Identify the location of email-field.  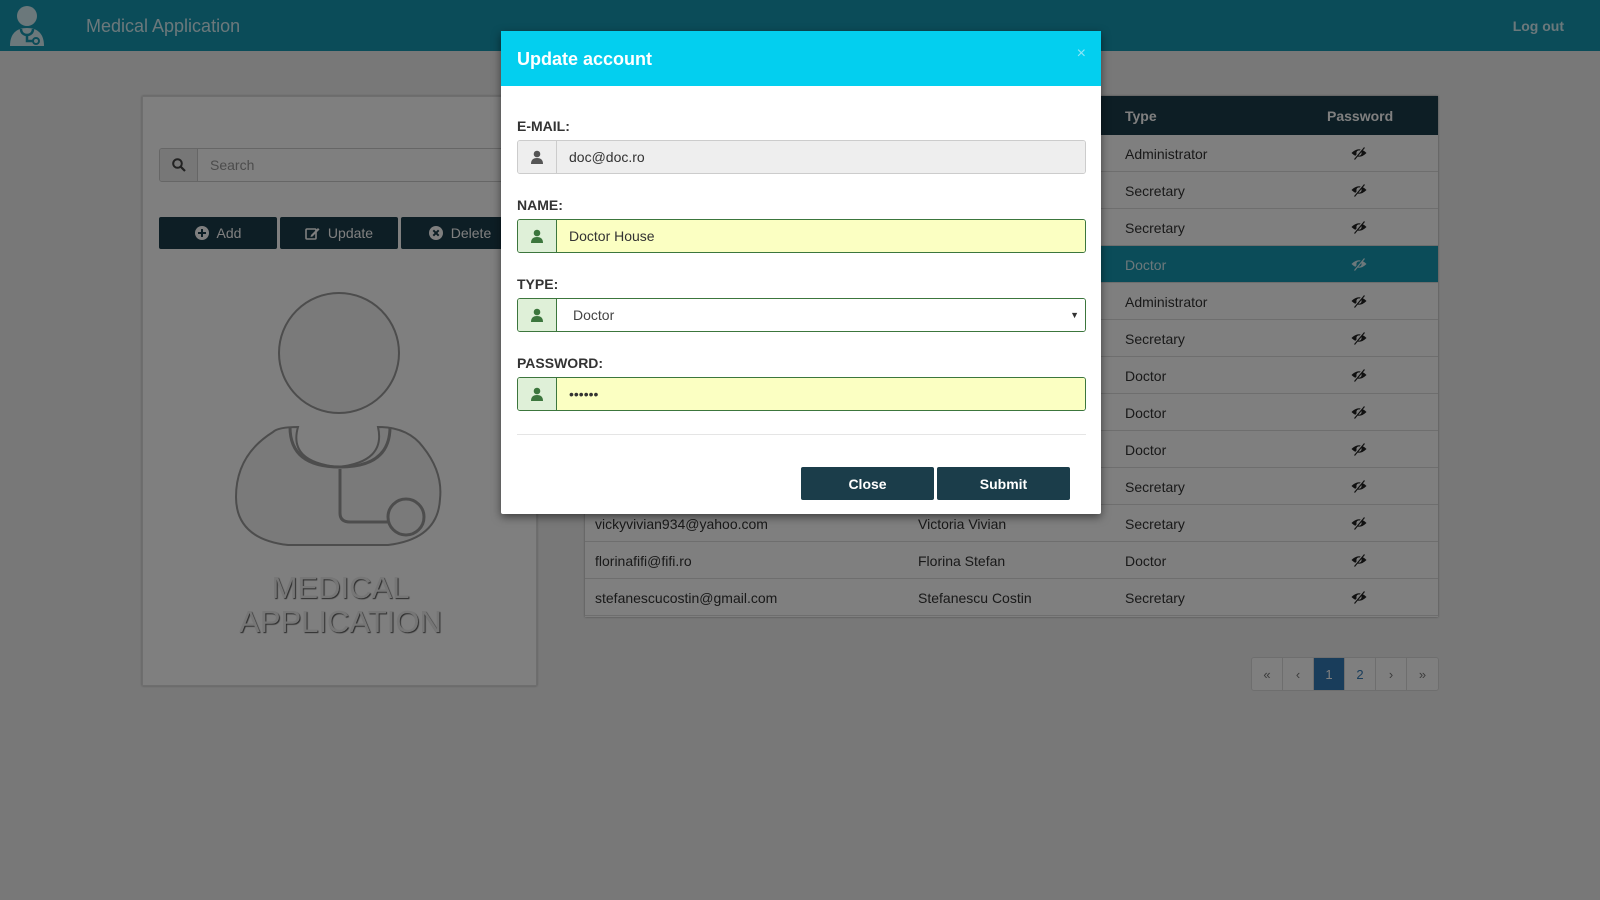
(821, 157).